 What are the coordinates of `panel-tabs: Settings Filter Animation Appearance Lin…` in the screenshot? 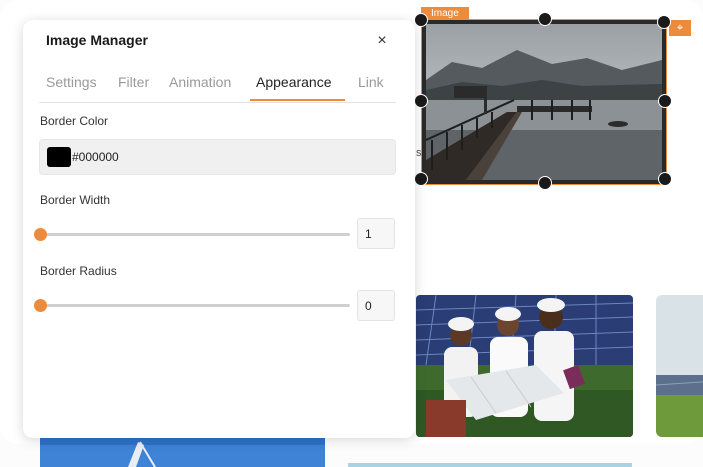 It's located at (217, 87).